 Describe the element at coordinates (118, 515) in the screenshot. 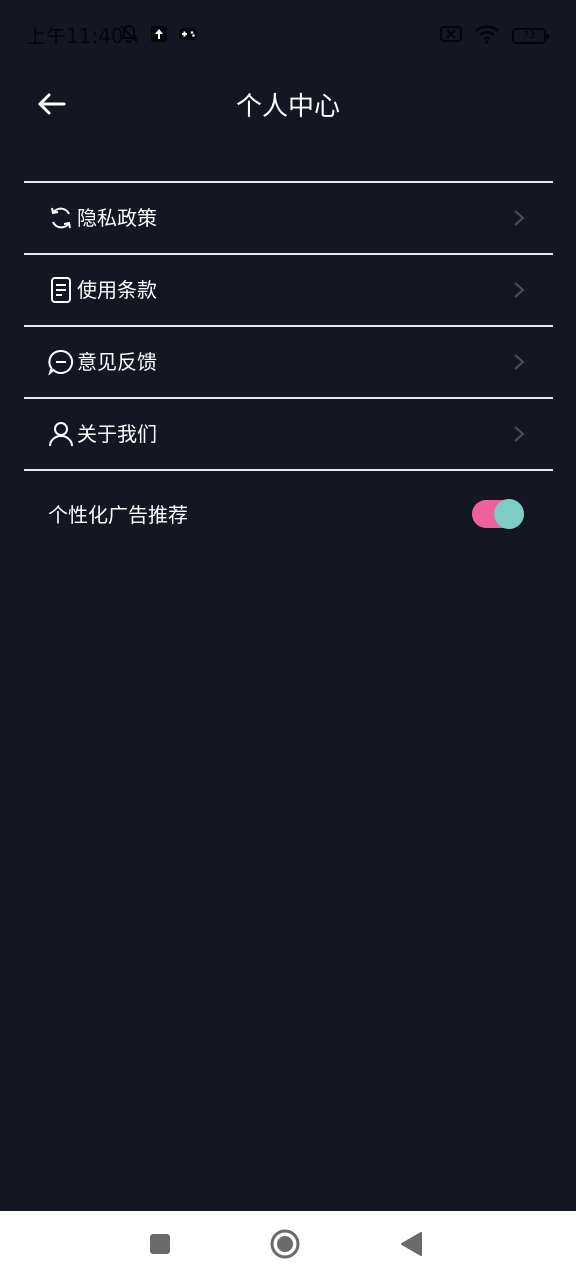

I see `personalized-ads-label: 个性化广告推荐` at that location.